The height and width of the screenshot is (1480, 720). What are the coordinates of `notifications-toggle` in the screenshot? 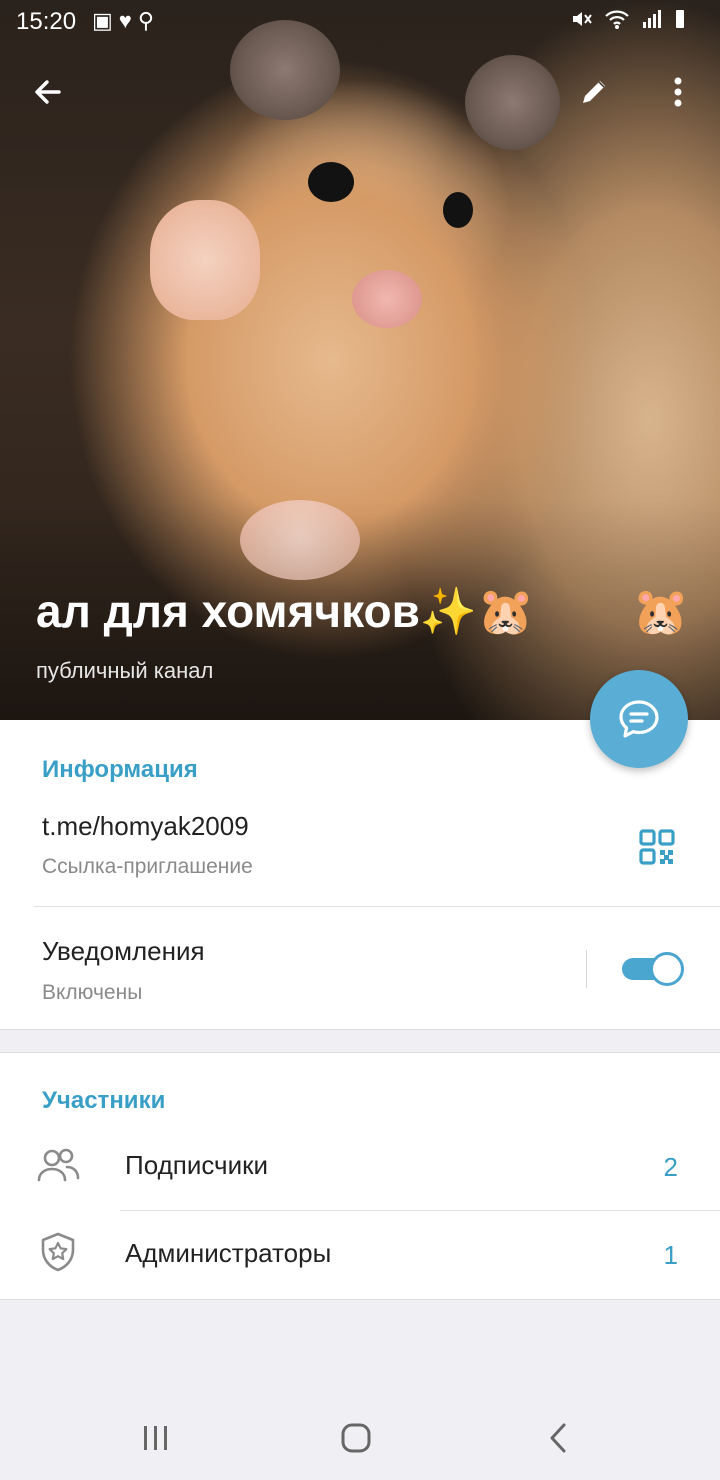 It's located at (653, 969).